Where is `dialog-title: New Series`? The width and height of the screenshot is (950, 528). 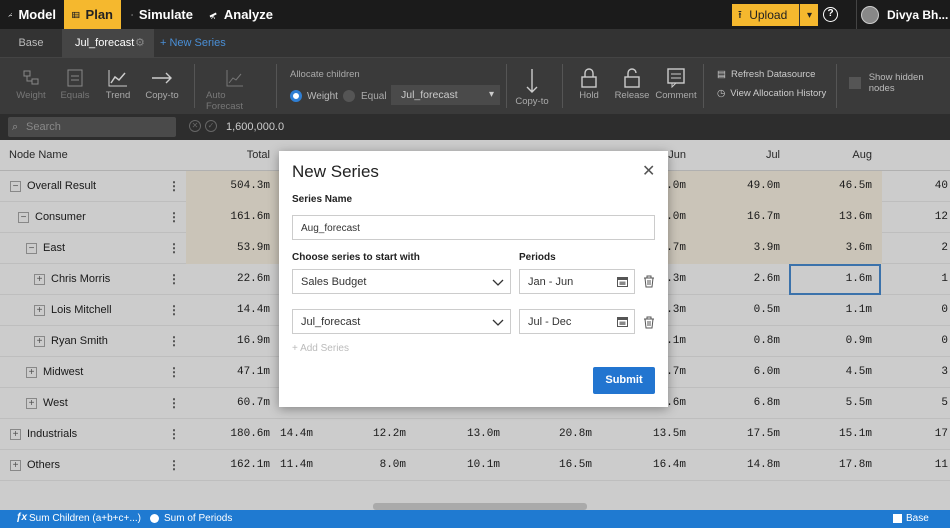 dialog-title: New Series is located at coordinates (335, 171).